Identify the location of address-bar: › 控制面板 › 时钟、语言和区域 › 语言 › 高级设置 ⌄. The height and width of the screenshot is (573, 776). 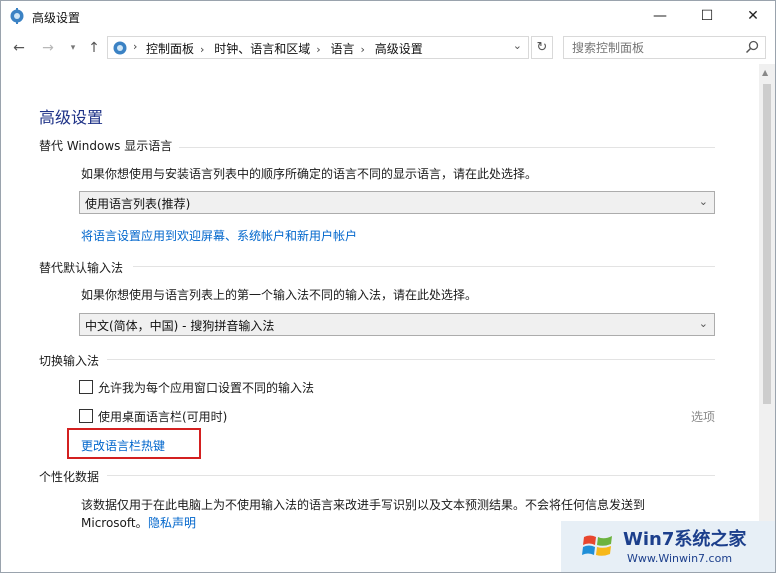
(318, 47).